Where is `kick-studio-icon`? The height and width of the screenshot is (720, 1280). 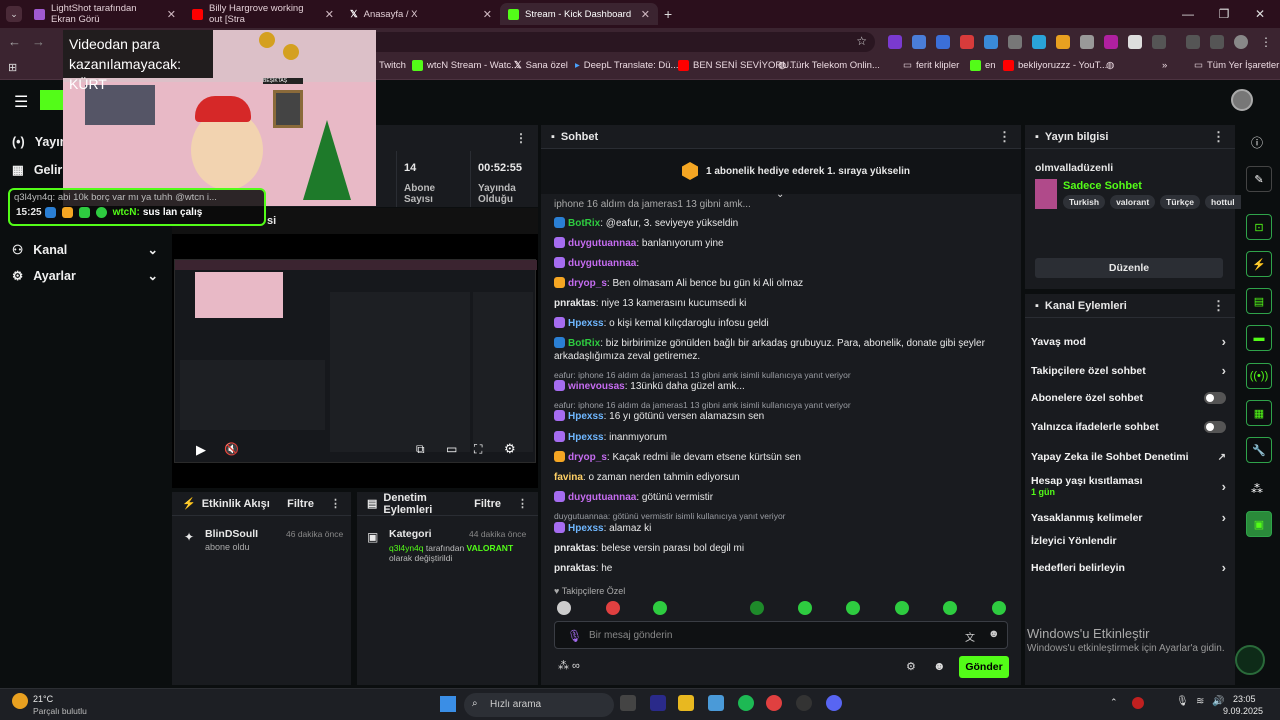
kick-studio-icon is located at coordinates (1250, 660).